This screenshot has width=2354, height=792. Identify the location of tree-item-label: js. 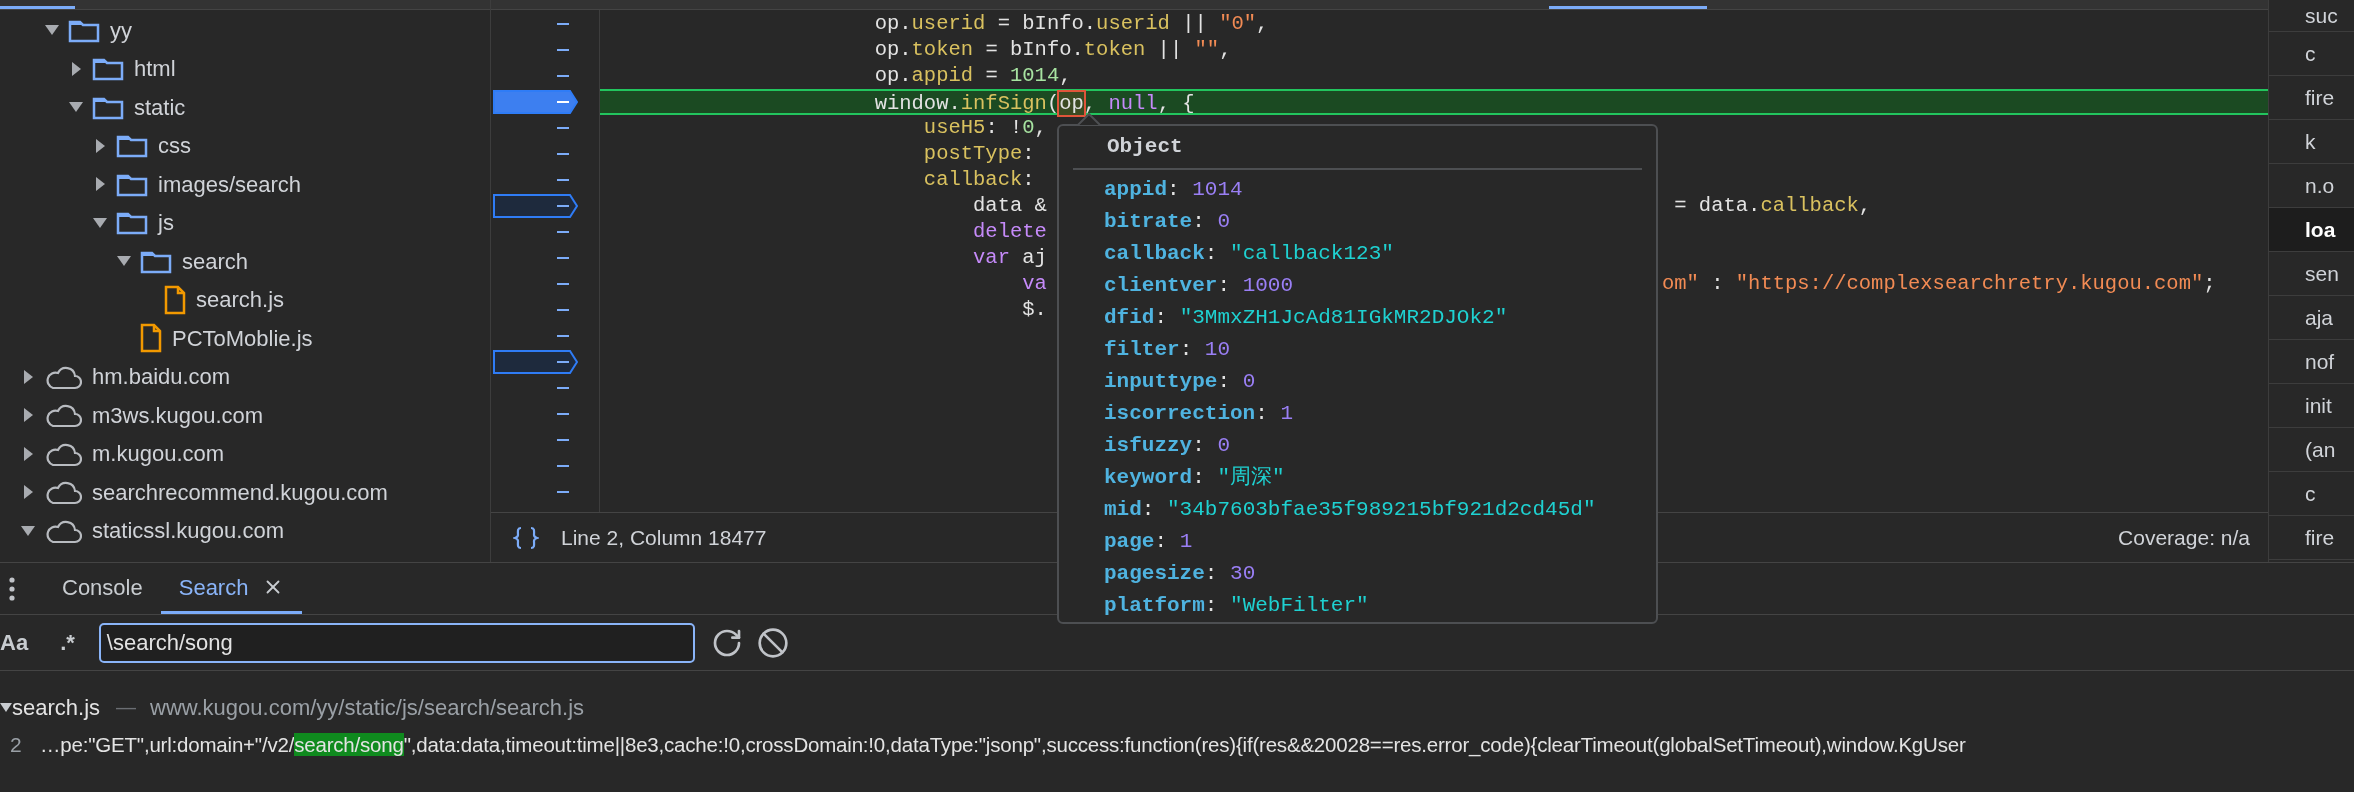
(166, 223).